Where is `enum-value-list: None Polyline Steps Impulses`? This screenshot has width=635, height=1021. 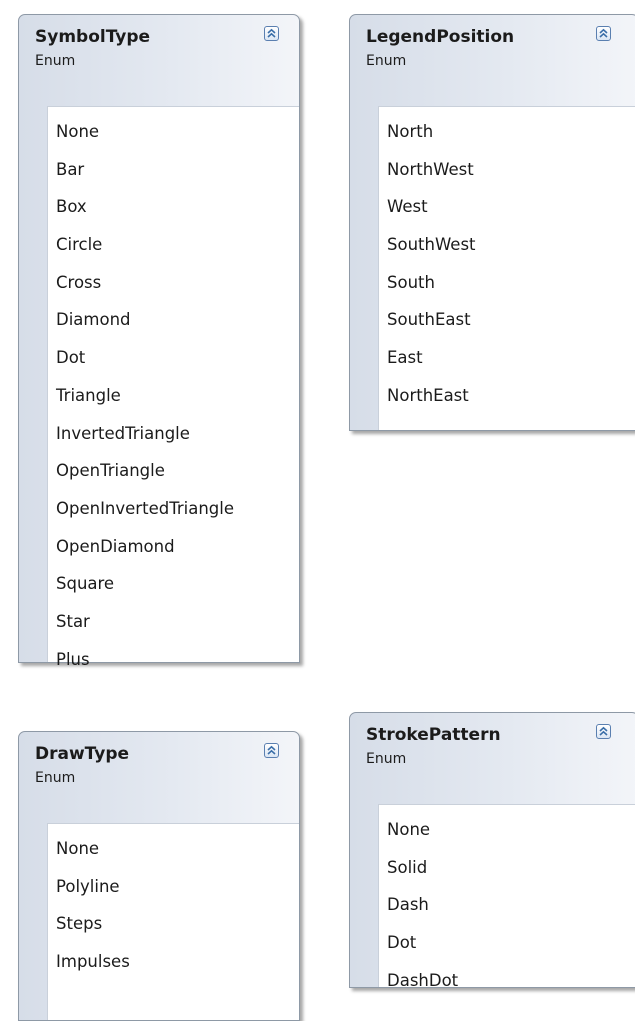 enum-value-list: None Polyline Steps Impulses is located at coordinates (173, 902).